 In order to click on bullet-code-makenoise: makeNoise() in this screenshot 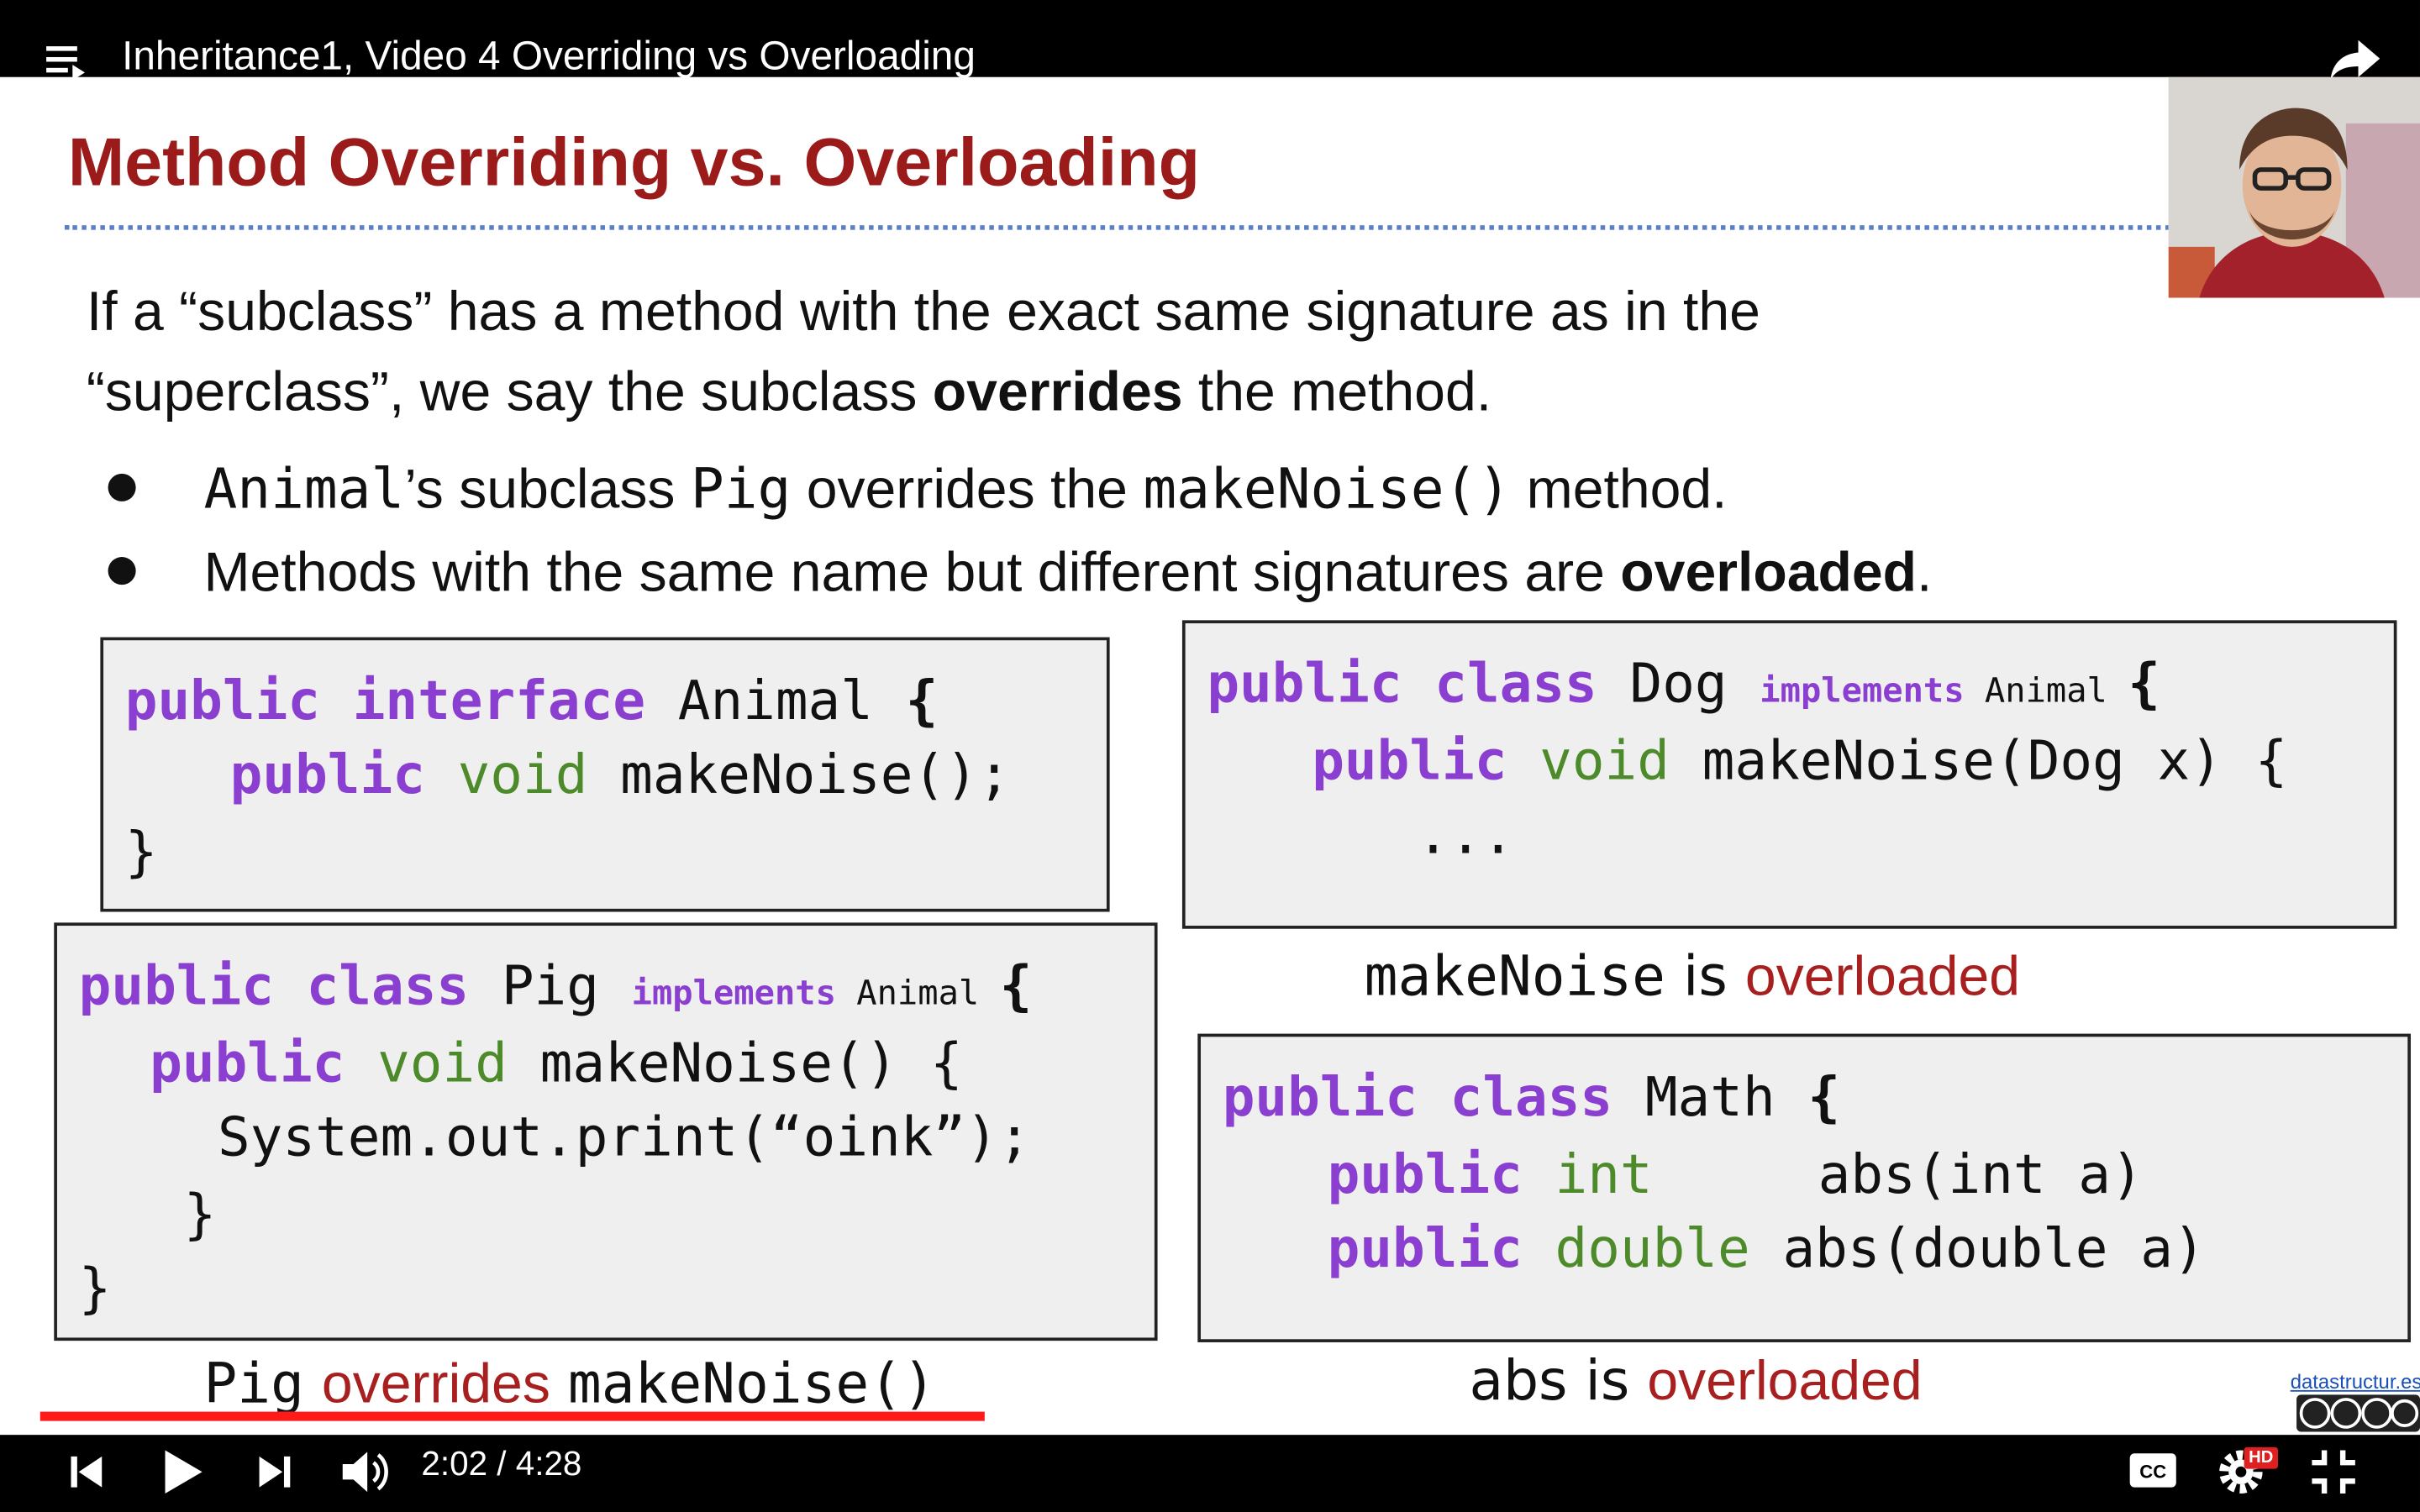, I will do `click(1327, 490)`.